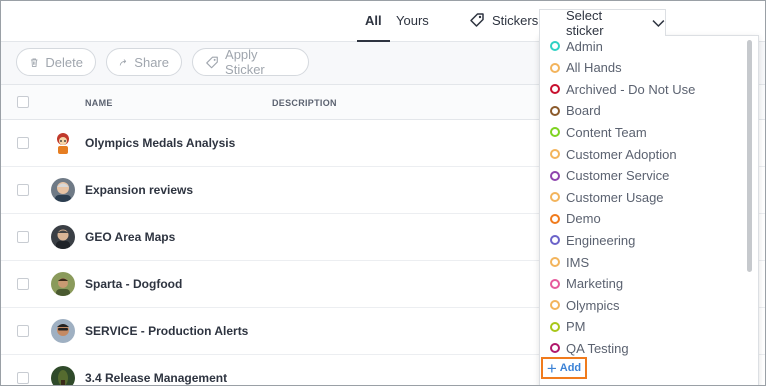 Image resolution: width=766 pixels, height=386 pixels. I want to click on stickers-tab: Stickers, so click(503, 20).